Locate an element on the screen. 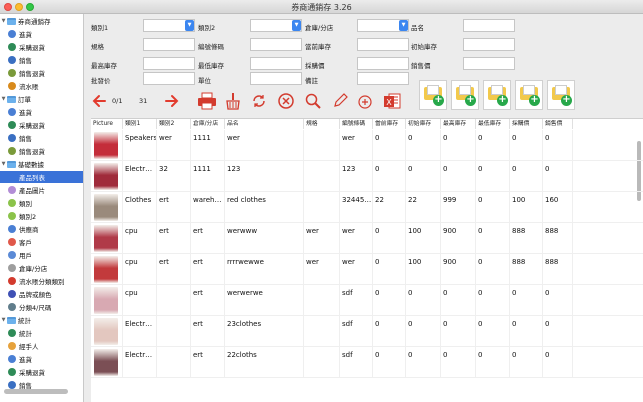  table-row: Electr… ert 22cloths sdf 0 0 0 0 0 0 is located at coordinates (367, 362).